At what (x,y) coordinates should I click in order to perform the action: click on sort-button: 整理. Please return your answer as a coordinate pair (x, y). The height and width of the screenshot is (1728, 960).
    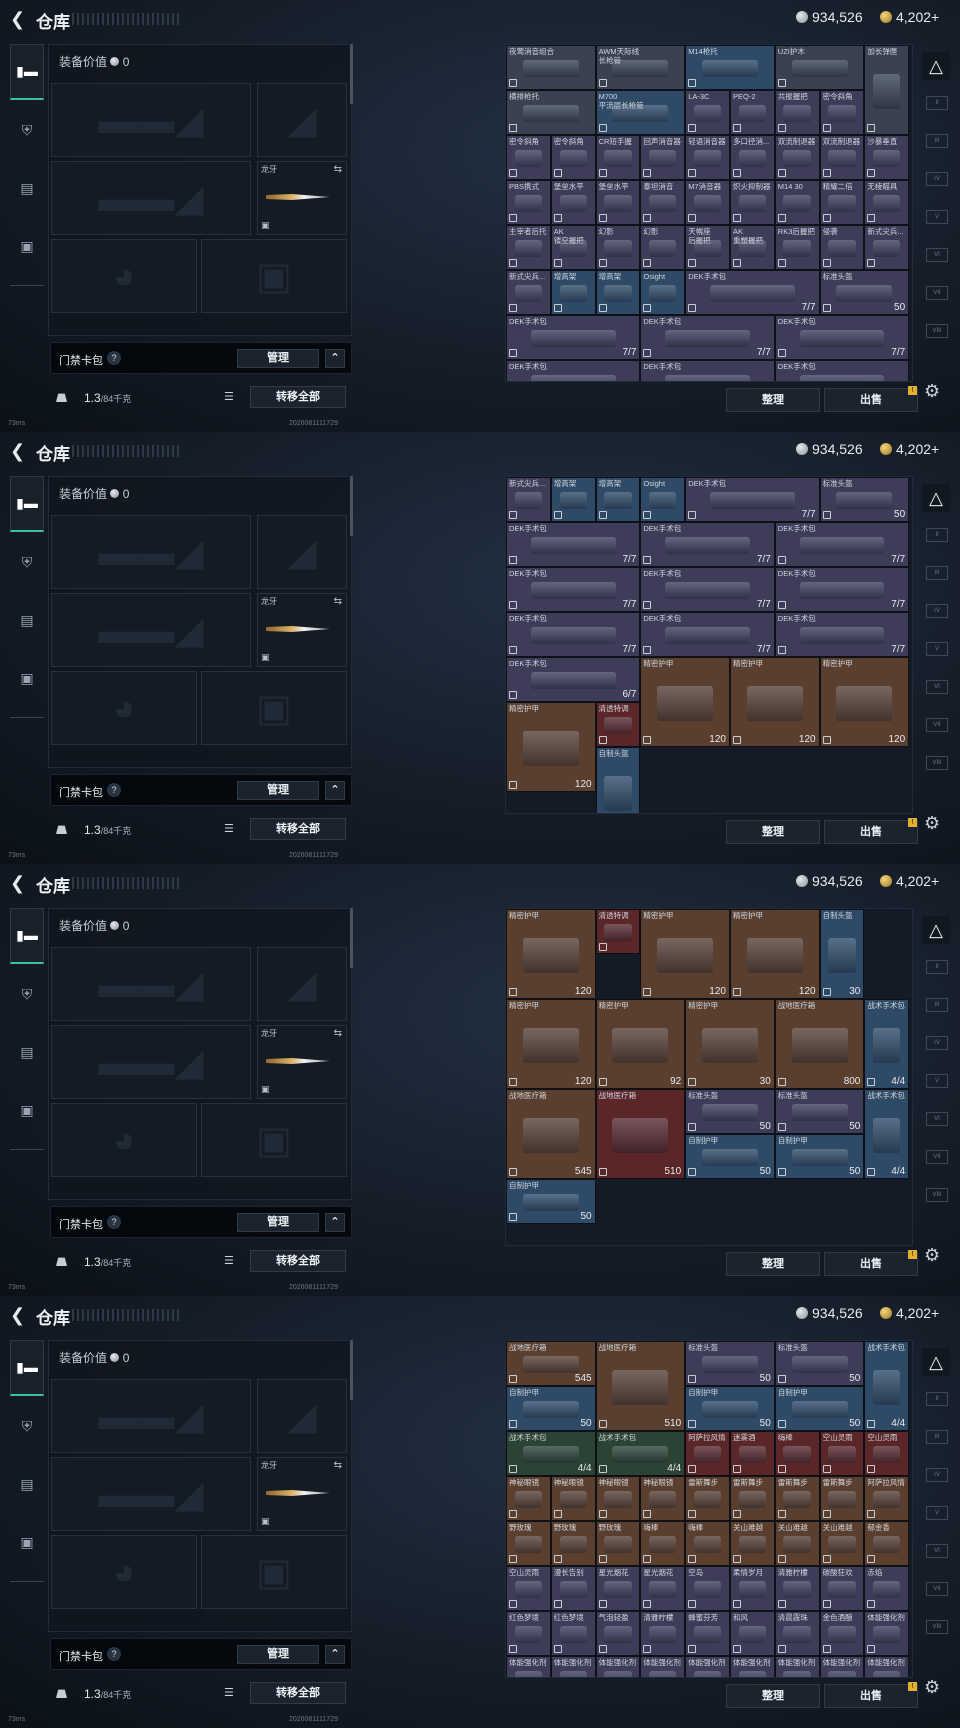
    Looking at the image, I should click on (773, 832).